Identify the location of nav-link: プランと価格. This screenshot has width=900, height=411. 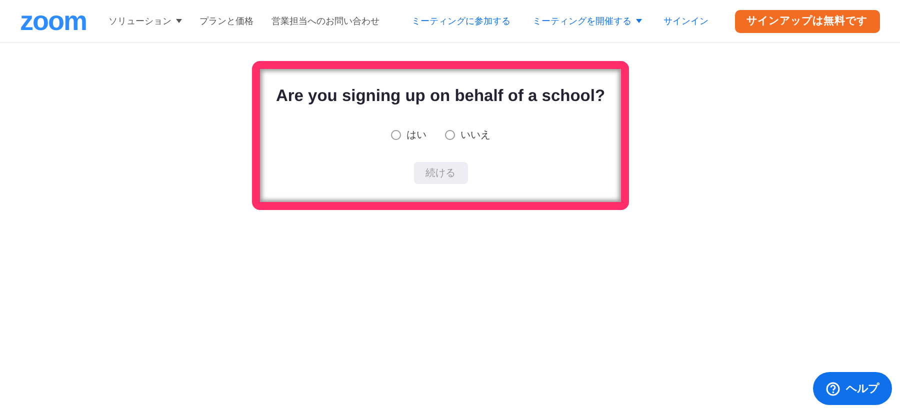
(227, 21).